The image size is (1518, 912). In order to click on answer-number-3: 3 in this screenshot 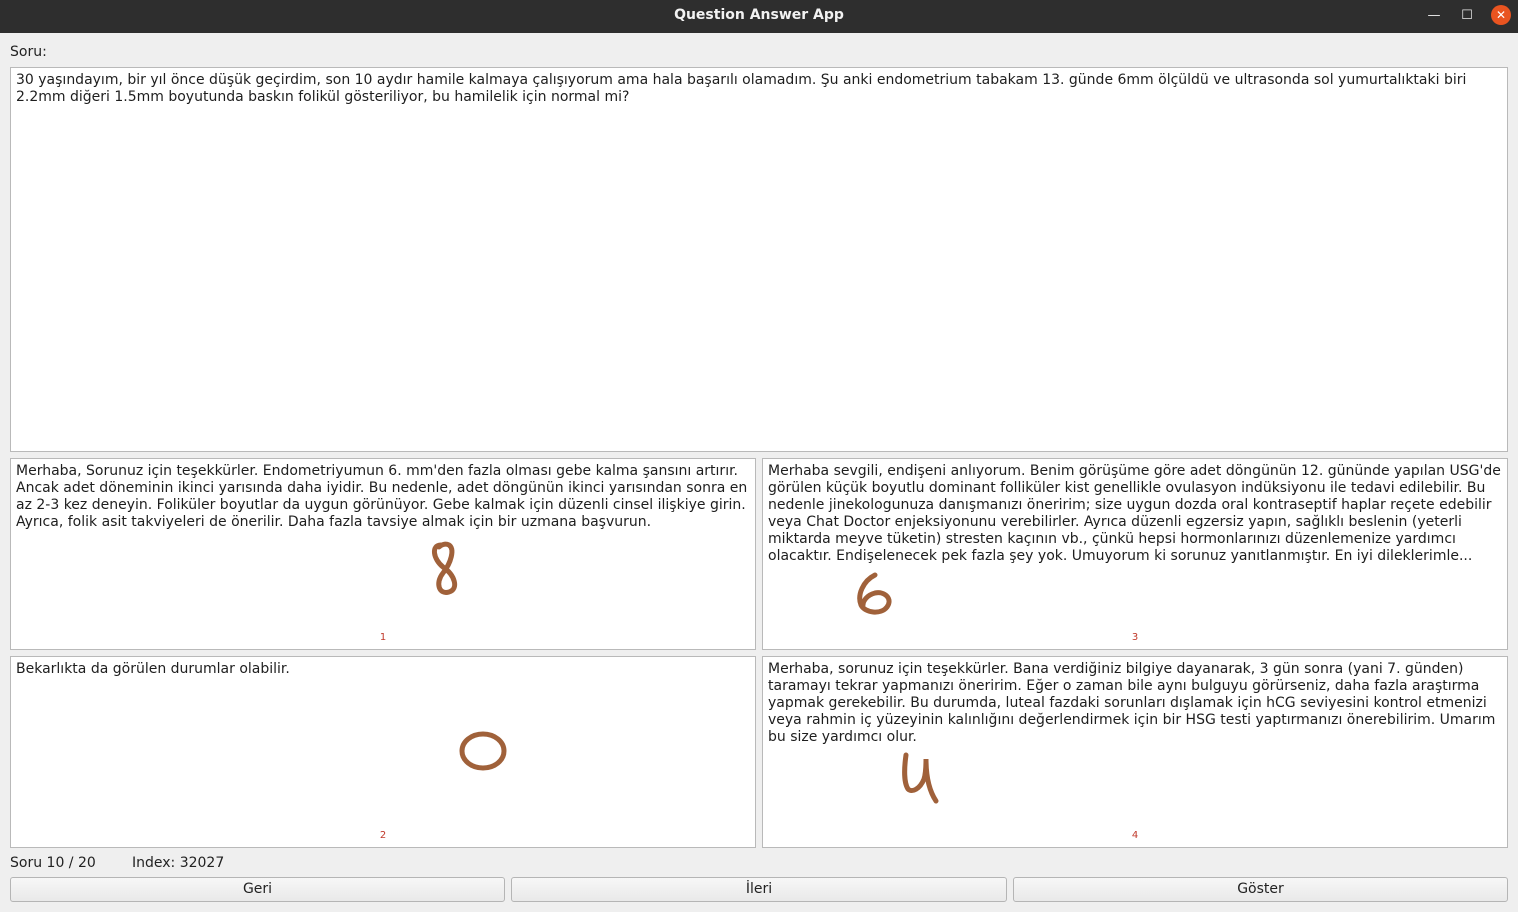, I will do `click(1135, 637)`.